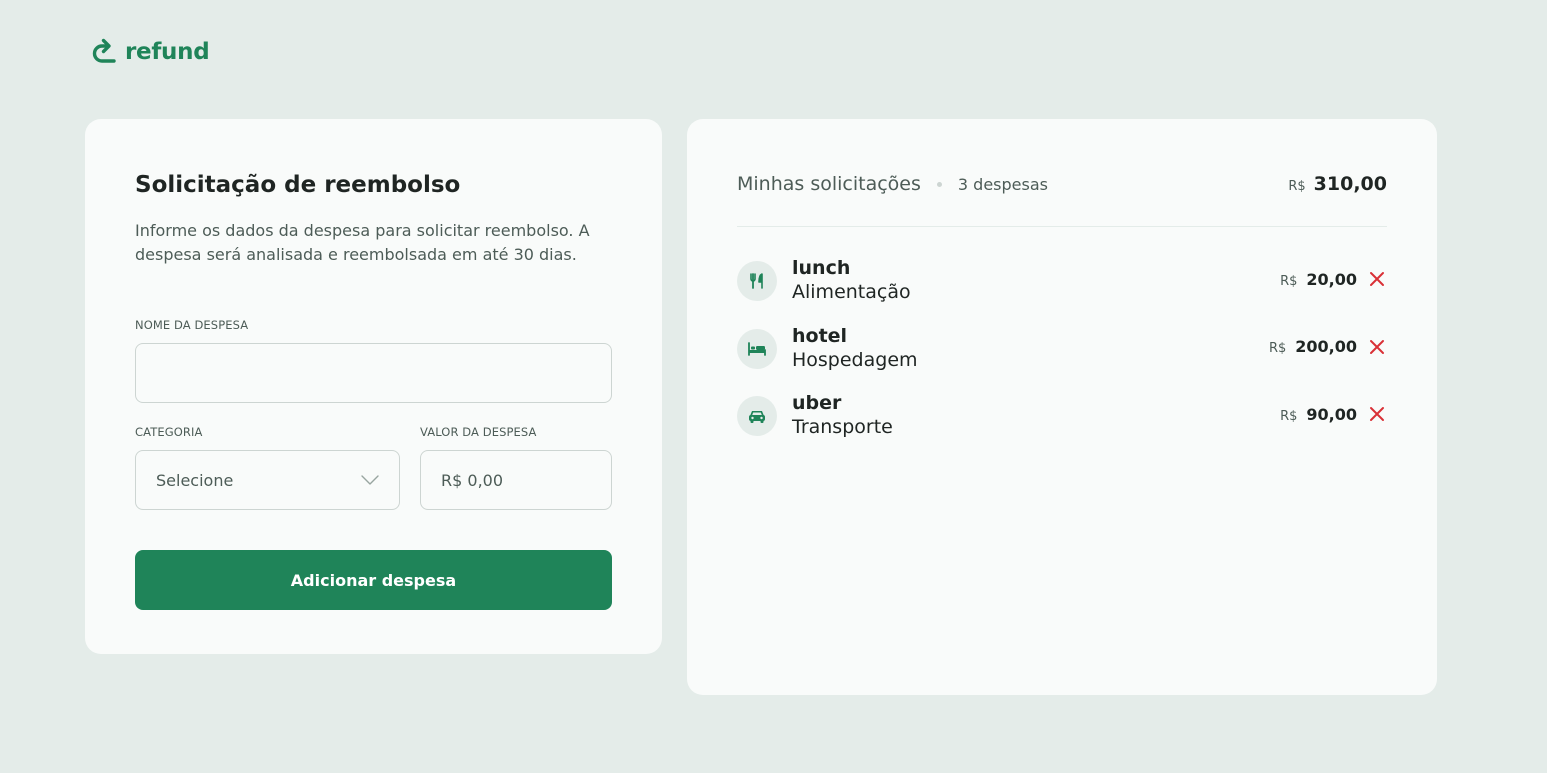 This screenshot has width=1547, height=773. Describe the element at coordinates (1331, 279) in the screenshot. I see `expense-amount-value: 20,00` at that location.